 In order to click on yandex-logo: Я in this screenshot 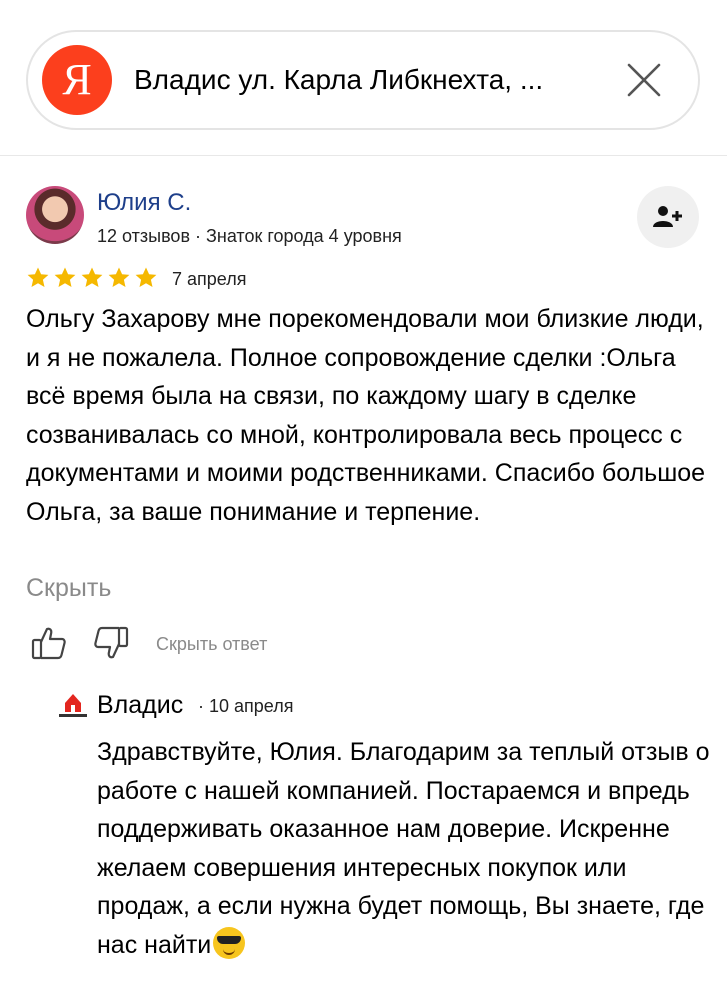, I will do `click(77, 80)`.